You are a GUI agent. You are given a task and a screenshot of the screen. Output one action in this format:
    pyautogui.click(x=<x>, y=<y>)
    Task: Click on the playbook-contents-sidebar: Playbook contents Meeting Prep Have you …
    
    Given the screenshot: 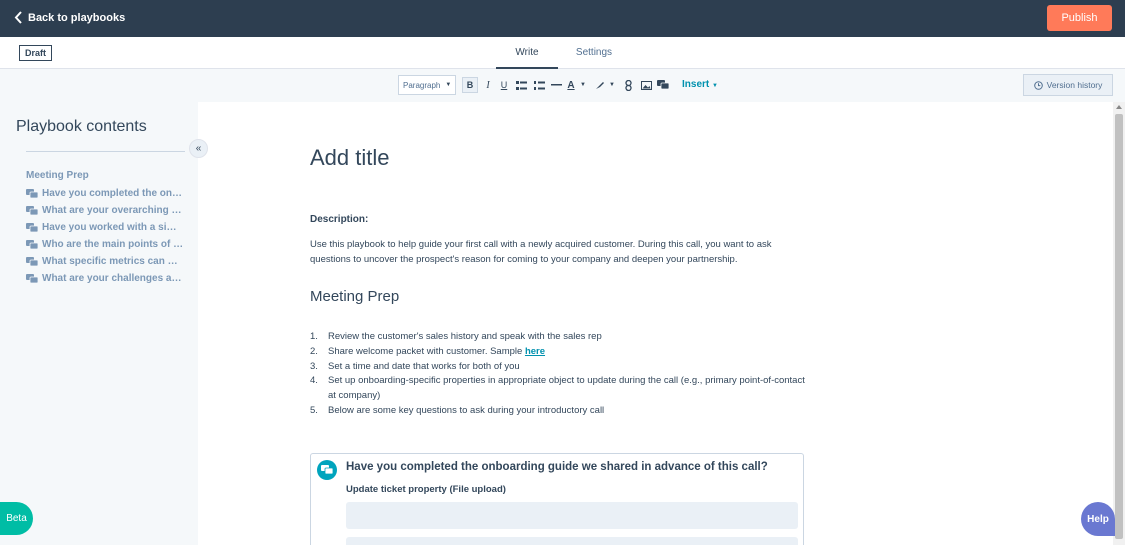 What is the action you would take?
    pyautogui.click(x=99, y=323)
    